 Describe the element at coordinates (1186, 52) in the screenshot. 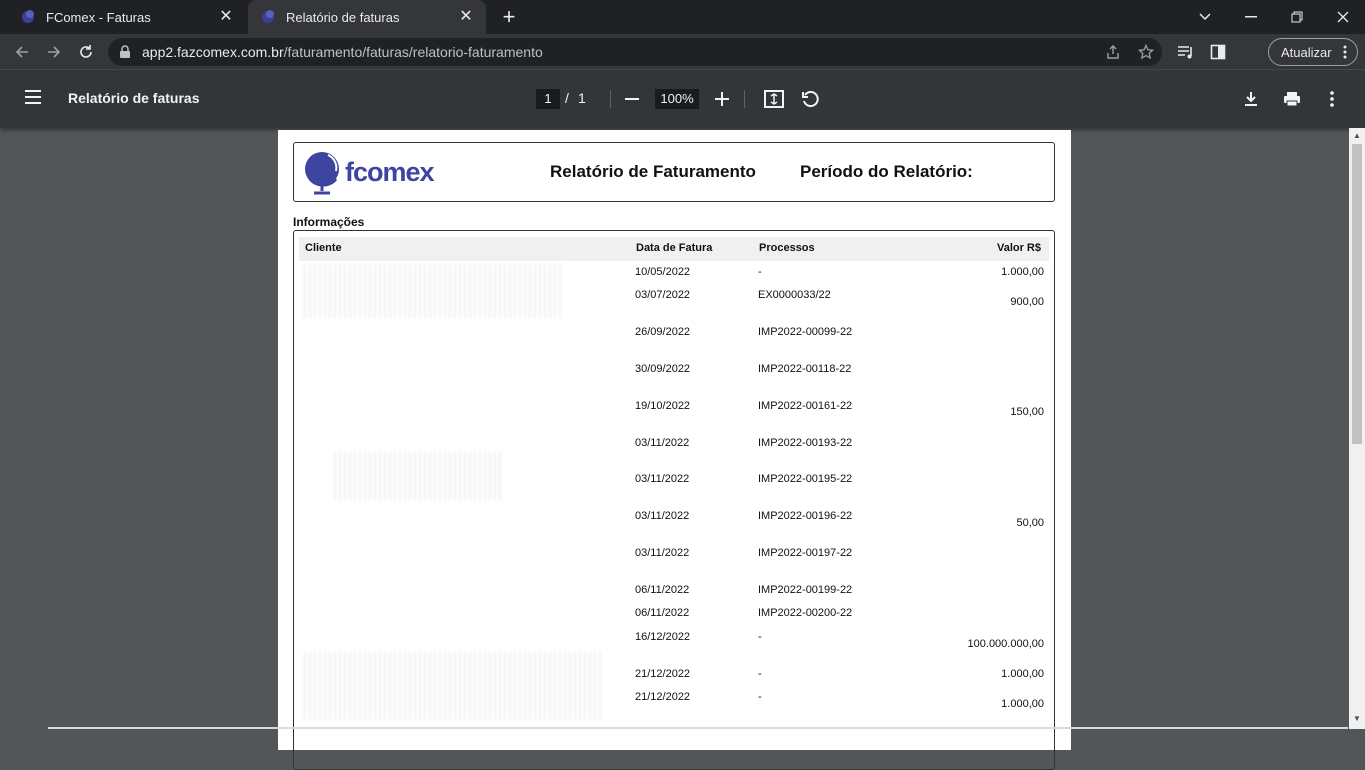

I see `media-control-icon` at that location.